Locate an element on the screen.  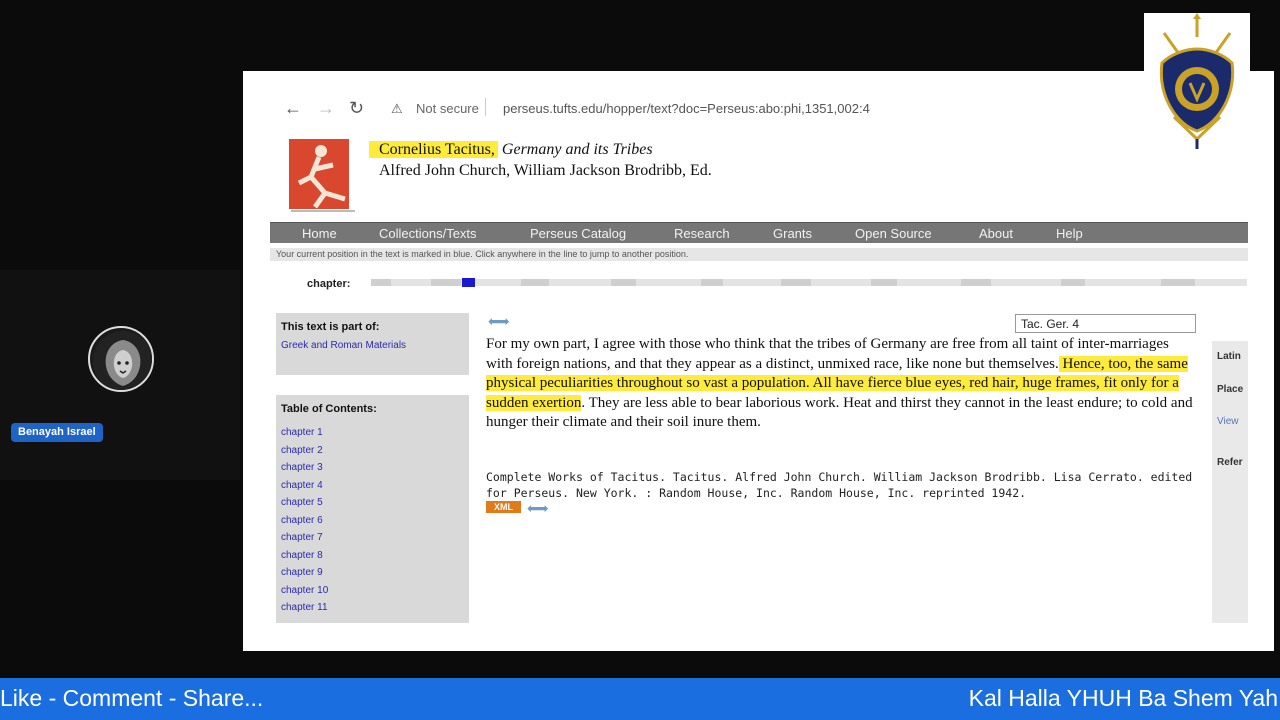
perseus-runner-icon is located at coordinates (322, 175).